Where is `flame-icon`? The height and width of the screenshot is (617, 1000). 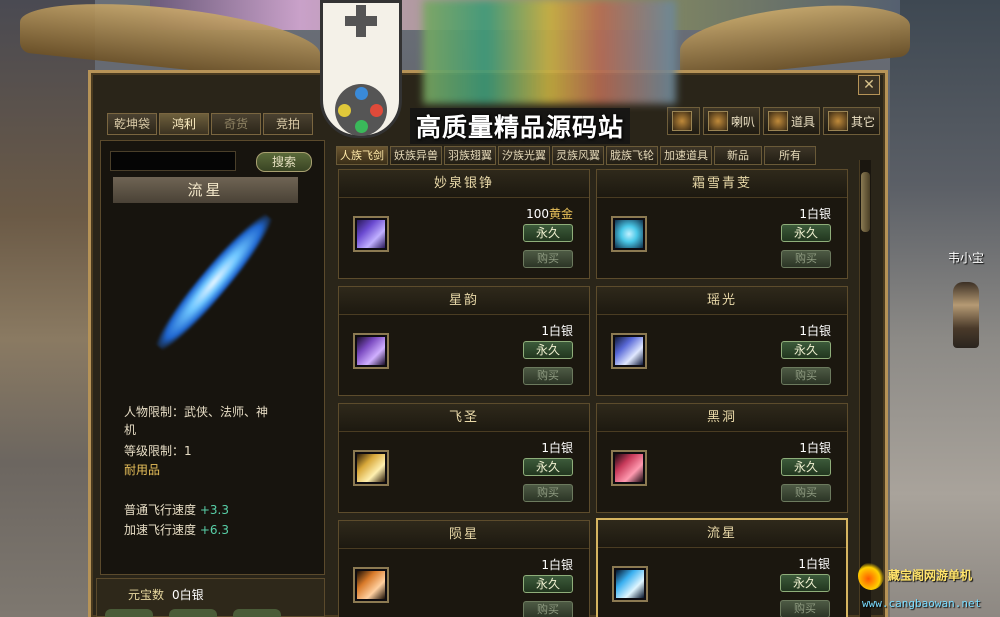 flame-icon is located at coordinates (871, 576).